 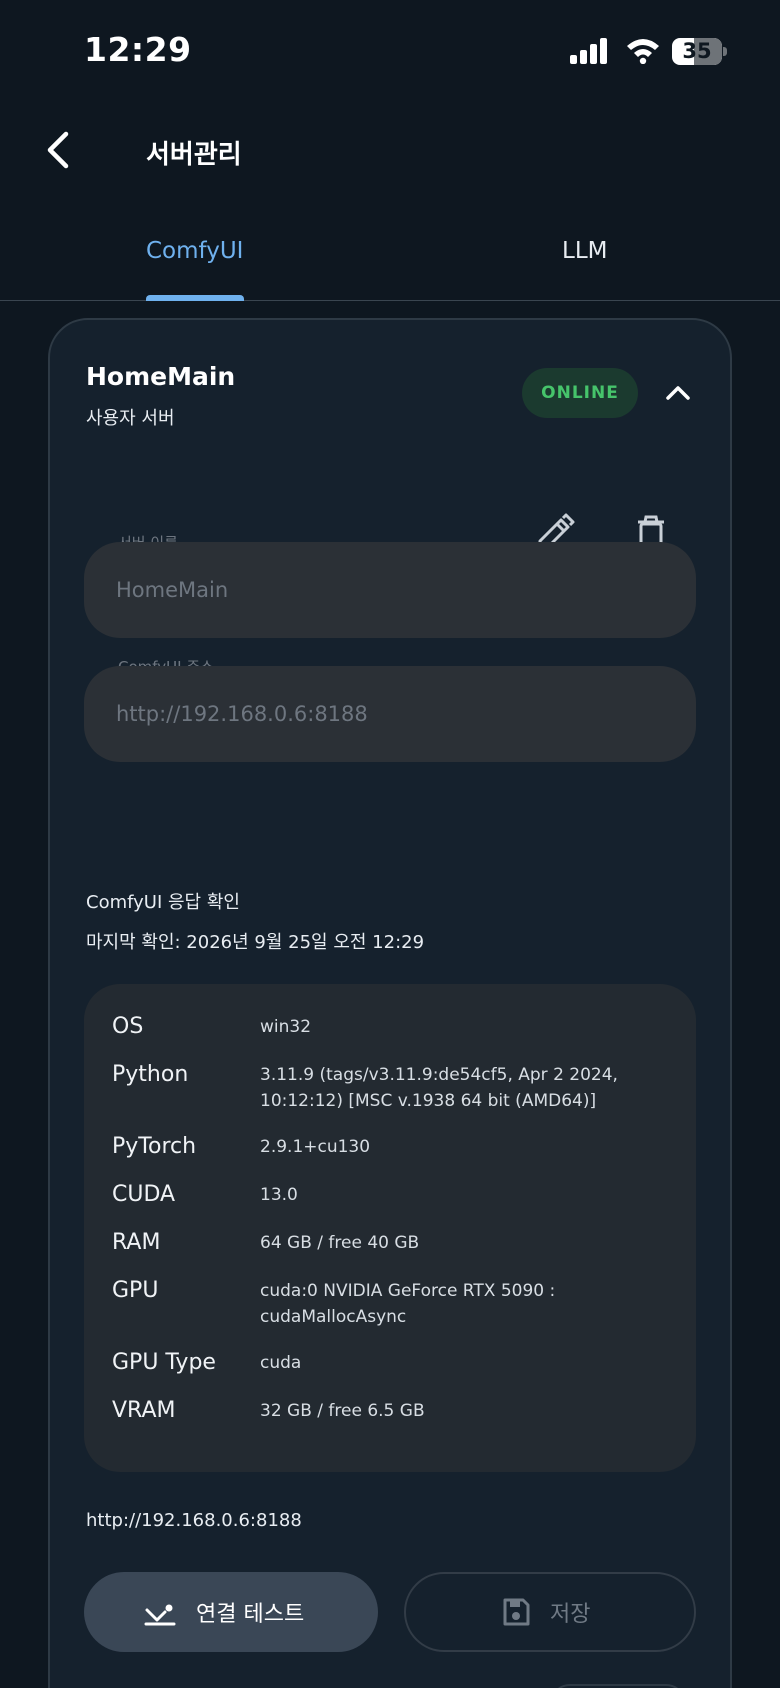 I want to click on info-value: 32 GB / free 6.5 GB, so click(x=342, y=1411).